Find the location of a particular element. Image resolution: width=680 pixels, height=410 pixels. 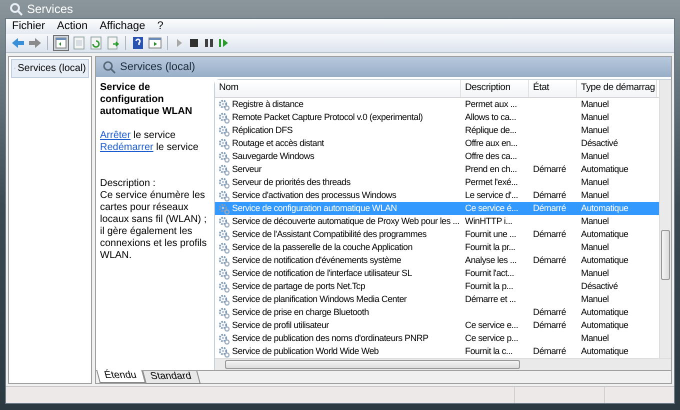

table-cell: Service de publication World Wide Web is located at coordinates (305, 351).